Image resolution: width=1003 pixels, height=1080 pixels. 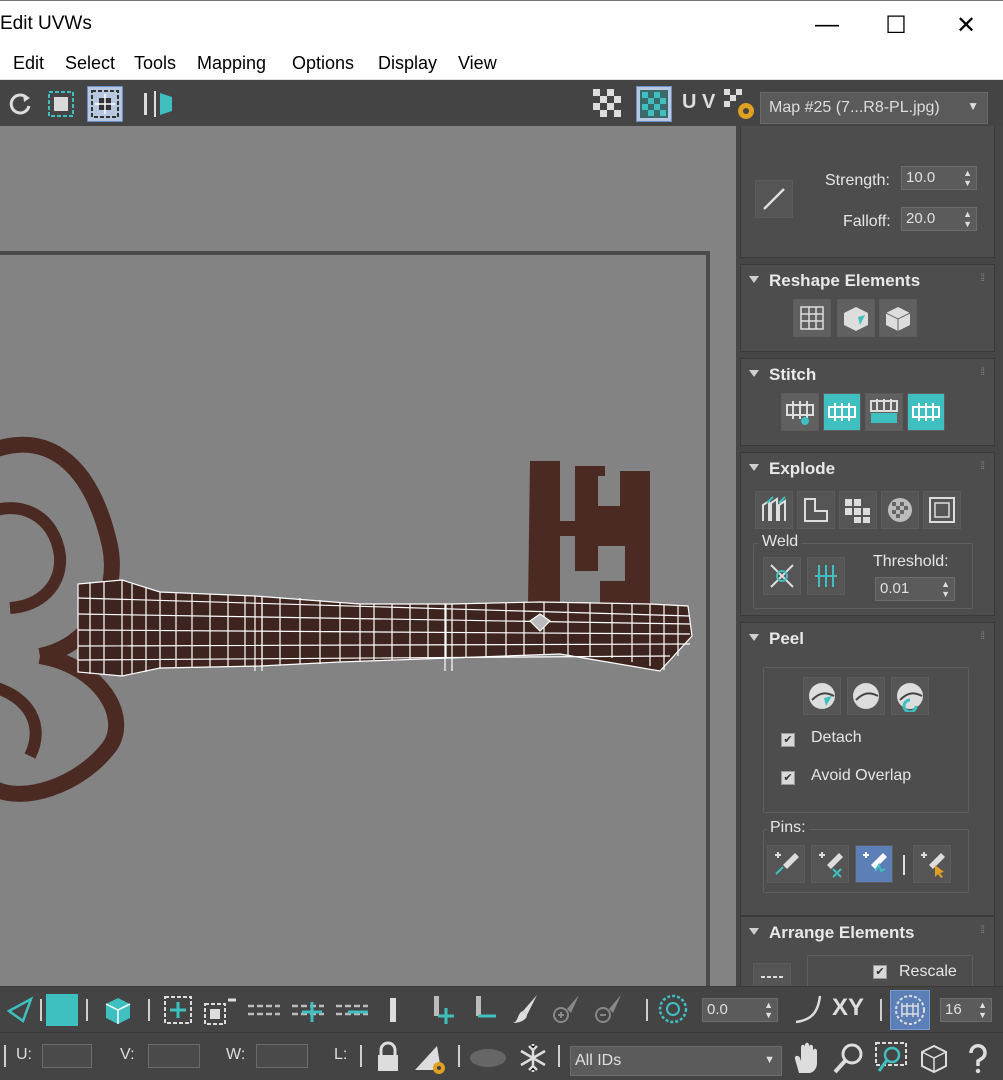 What do you see at coordinates (867, 534) in the screenshot?
I see `explode-rollout: Explode ⁞⁞ Weld Threshold: 0.01 ▲ ▼` at bounding box center [867, 534].